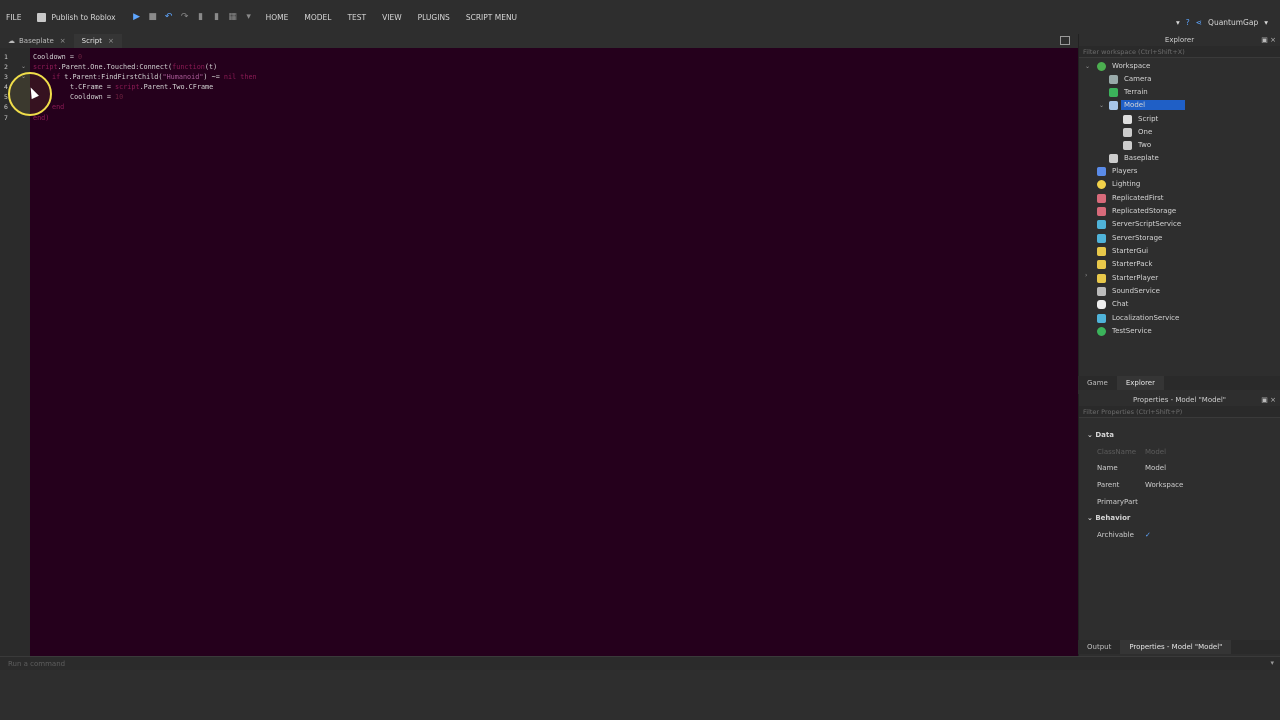 Image resolution: width=1280 pixels, height=720 pixels. I want to click on tab-plugins: PLUGINS, so click(434, 17).